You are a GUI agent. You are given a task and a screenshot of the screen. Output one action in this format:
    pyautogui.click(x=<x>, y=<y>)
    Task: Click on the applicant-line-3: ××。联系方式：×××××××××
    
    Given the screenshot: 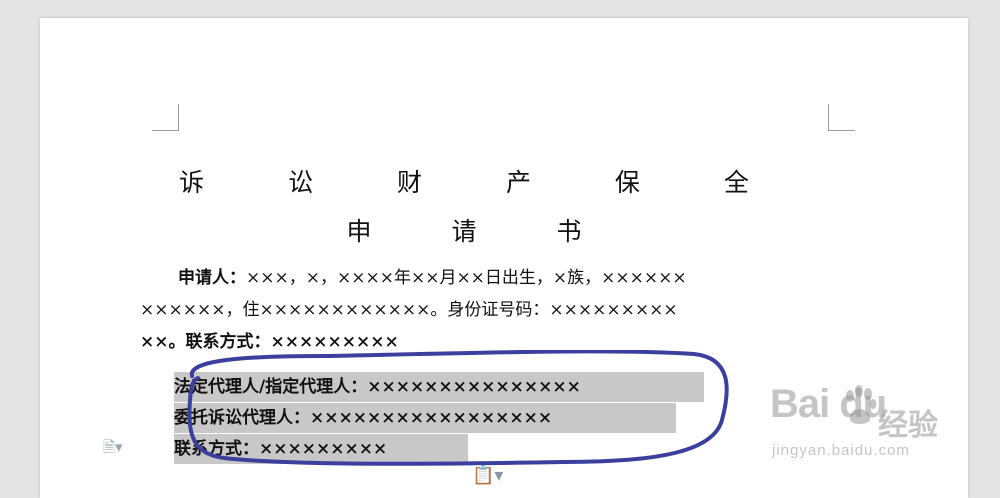 What is the action you would take?
    pyautogui.click(x=269, y=342)
    